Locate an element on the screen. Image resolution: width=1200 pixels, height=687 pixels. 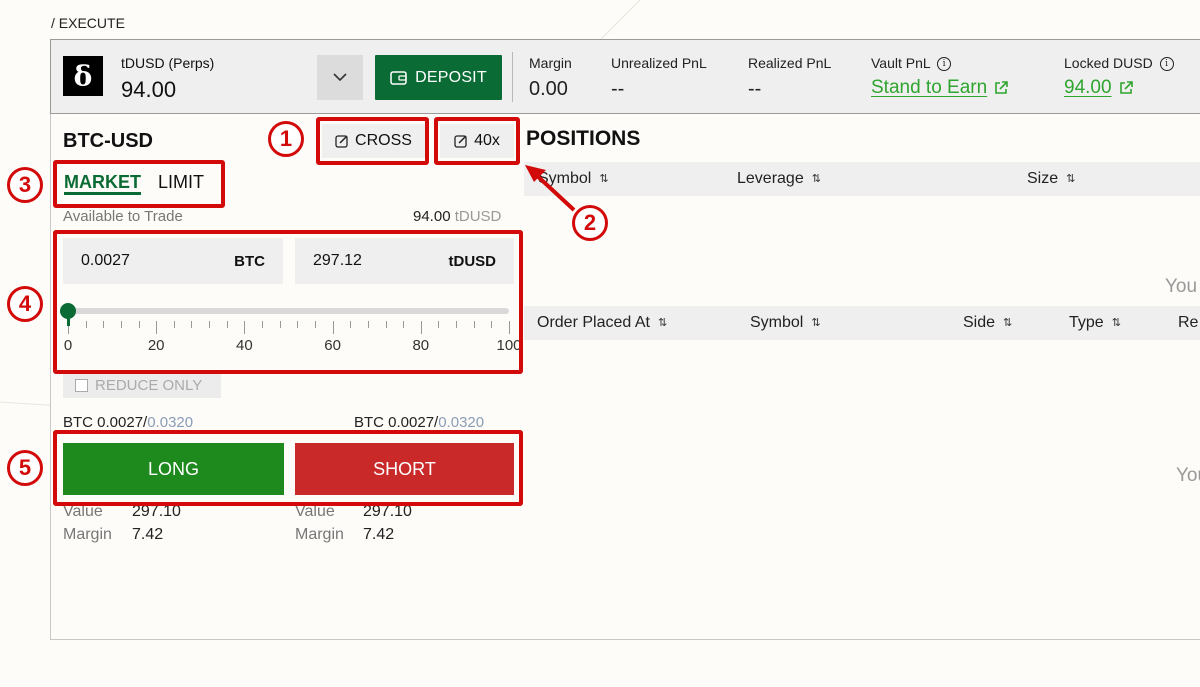
wallet-icon is located at coordinates (398, 78).